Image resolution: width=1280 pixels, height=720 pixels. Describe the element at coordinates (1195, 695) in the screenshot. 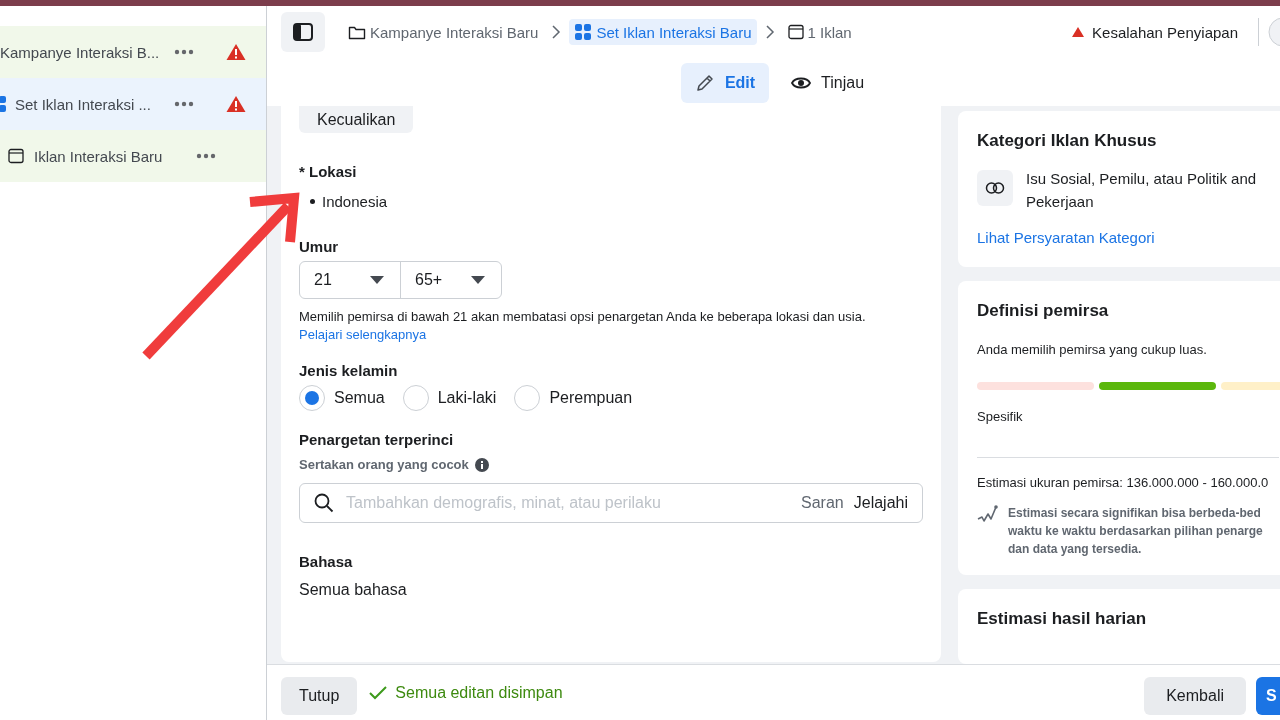

I see `back-button: Kembali` at that location.